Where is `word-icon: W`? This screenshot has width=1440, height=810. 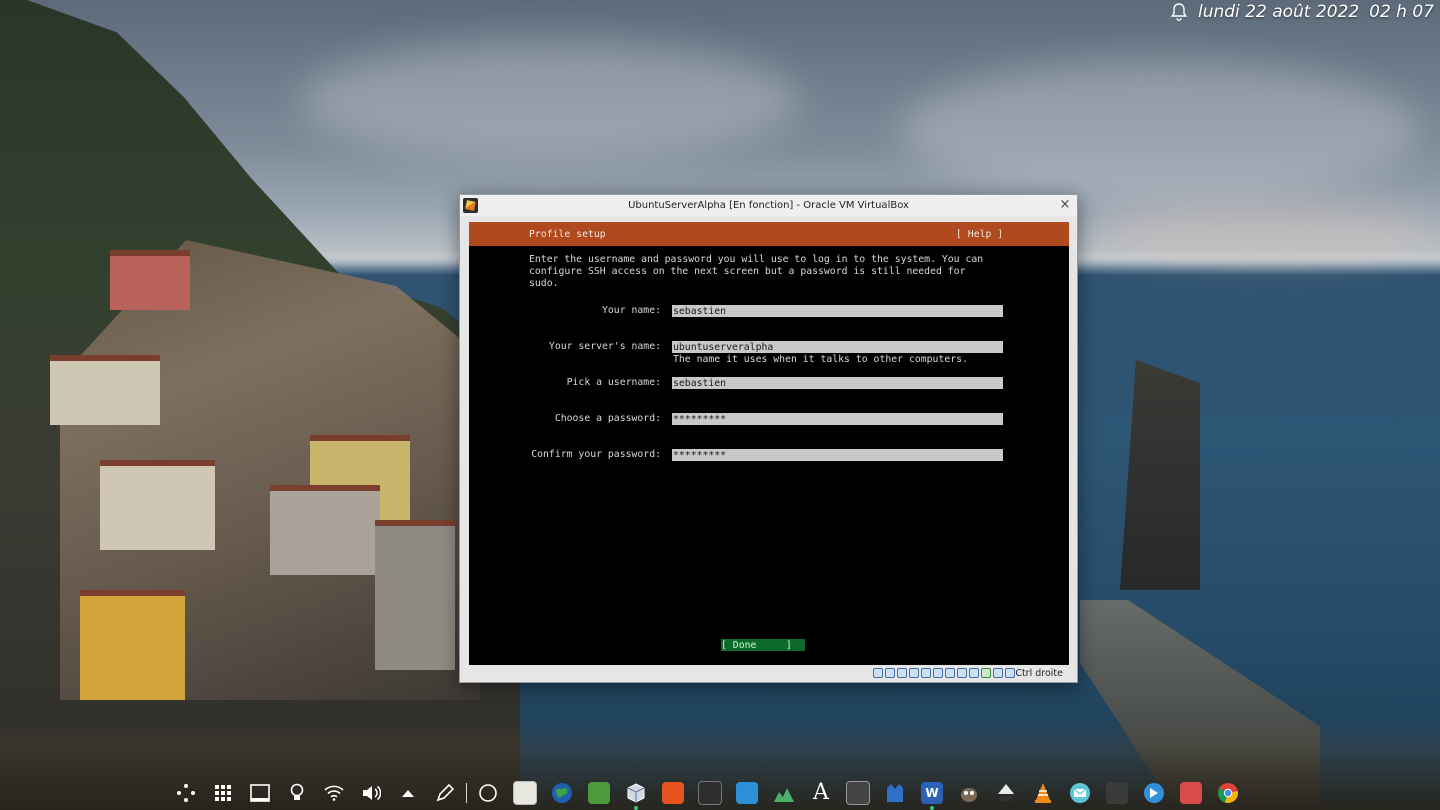 word-icon: W is located at coordinates (932, 795).